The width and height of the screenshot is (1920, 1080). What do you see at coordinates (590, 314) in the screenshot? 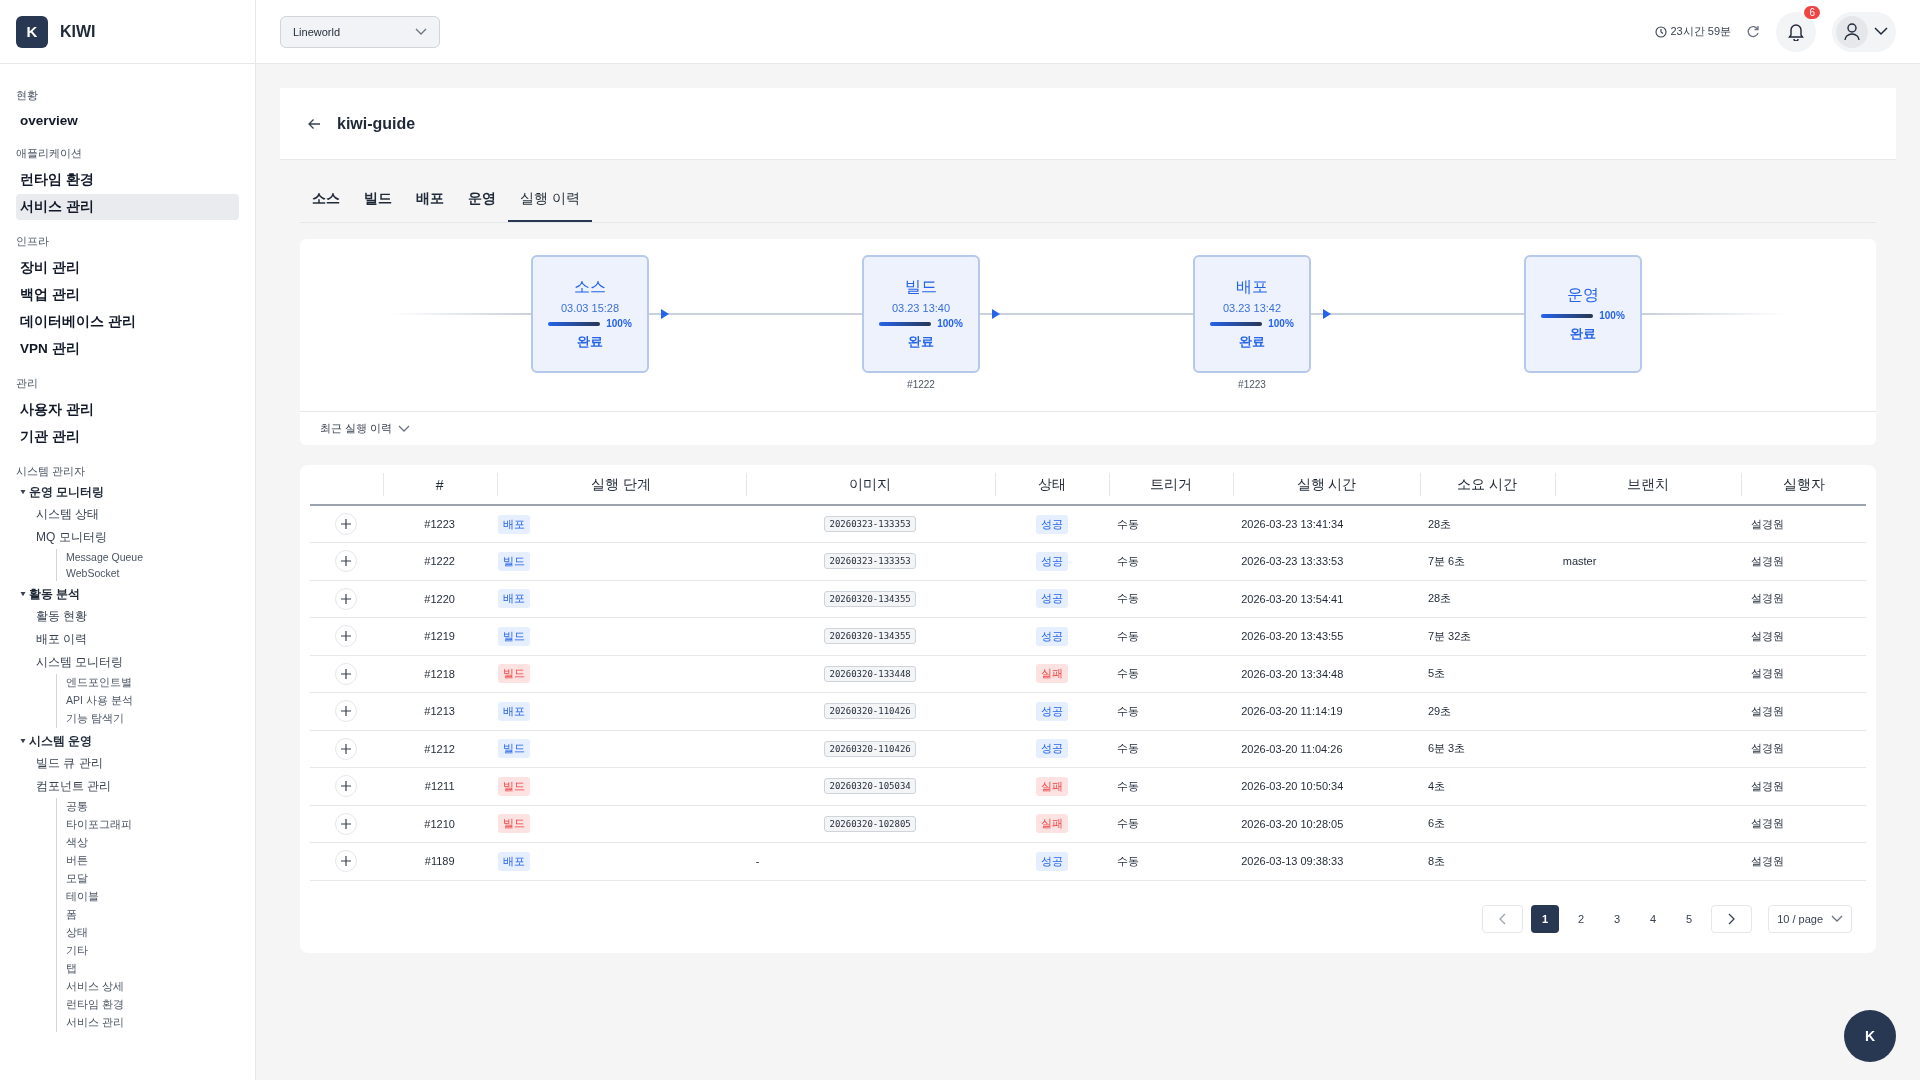
I see `stage-card: 소스 03.03 15:28 100% 완료` at bounding box center [590, 314].